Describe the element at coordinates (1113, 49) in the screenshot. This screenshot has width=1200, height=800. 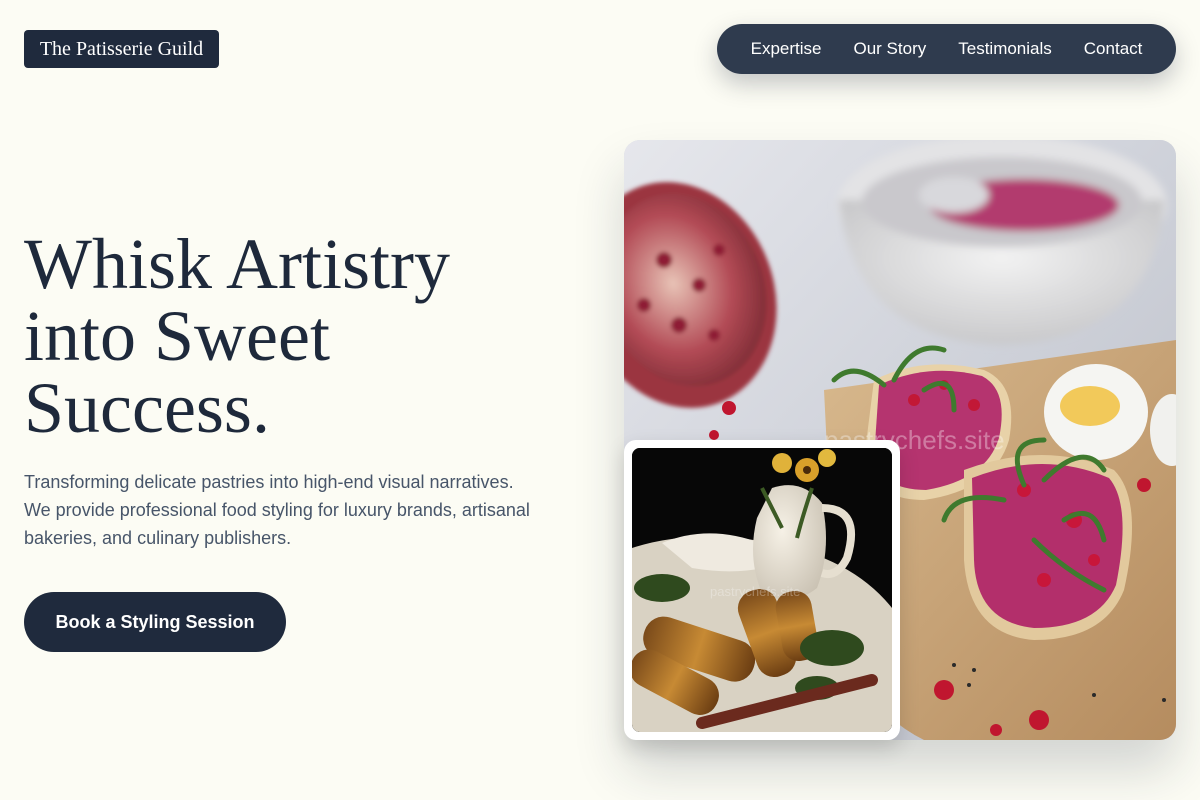
I see `nav-link-contact: Contact` at that location.